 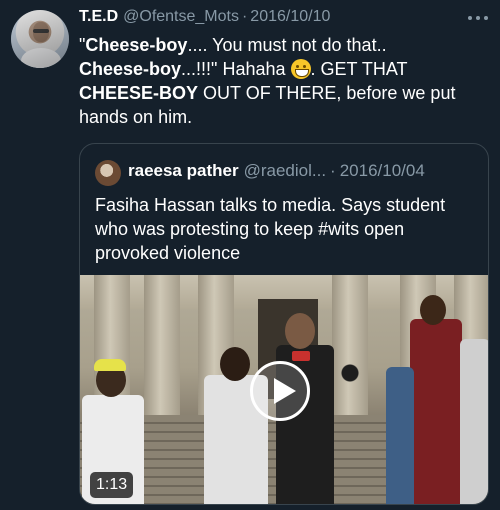 What do you see at coordinates (40, 39) in the screenshot?
I see `avatar` at bounding box center [40, 39].